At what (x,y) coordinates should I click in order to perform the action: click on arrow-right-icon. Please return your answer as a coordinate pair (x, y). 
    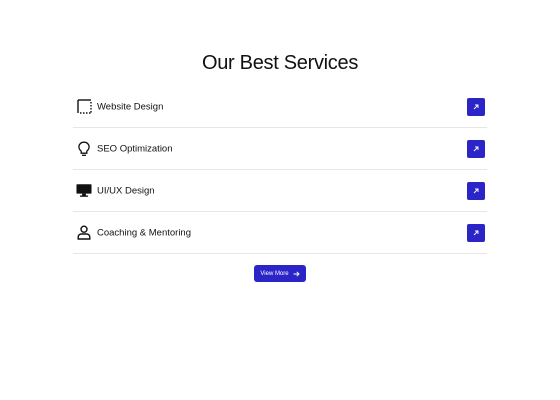
    Looking at the image, I should click on (296, 273).